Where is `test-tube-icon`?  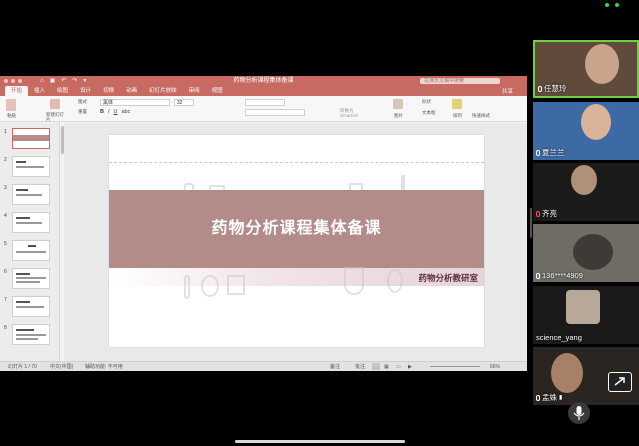 test-tube-icon is located at coordinates (187, 287).